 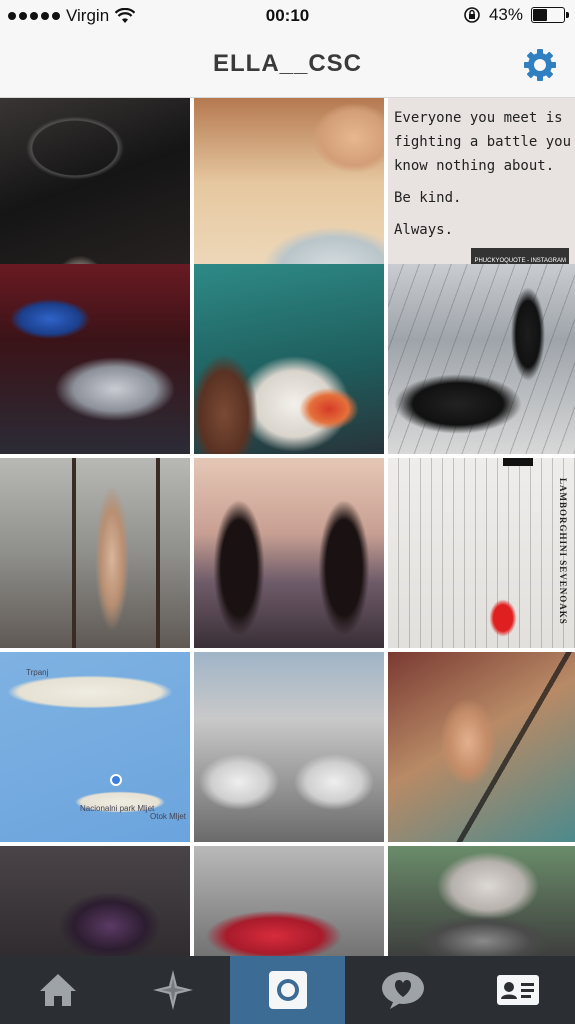 I want to click on map-tile: Trpanj Nacionalni park Mljet Otok Mljet, so click(x=95, y=747).